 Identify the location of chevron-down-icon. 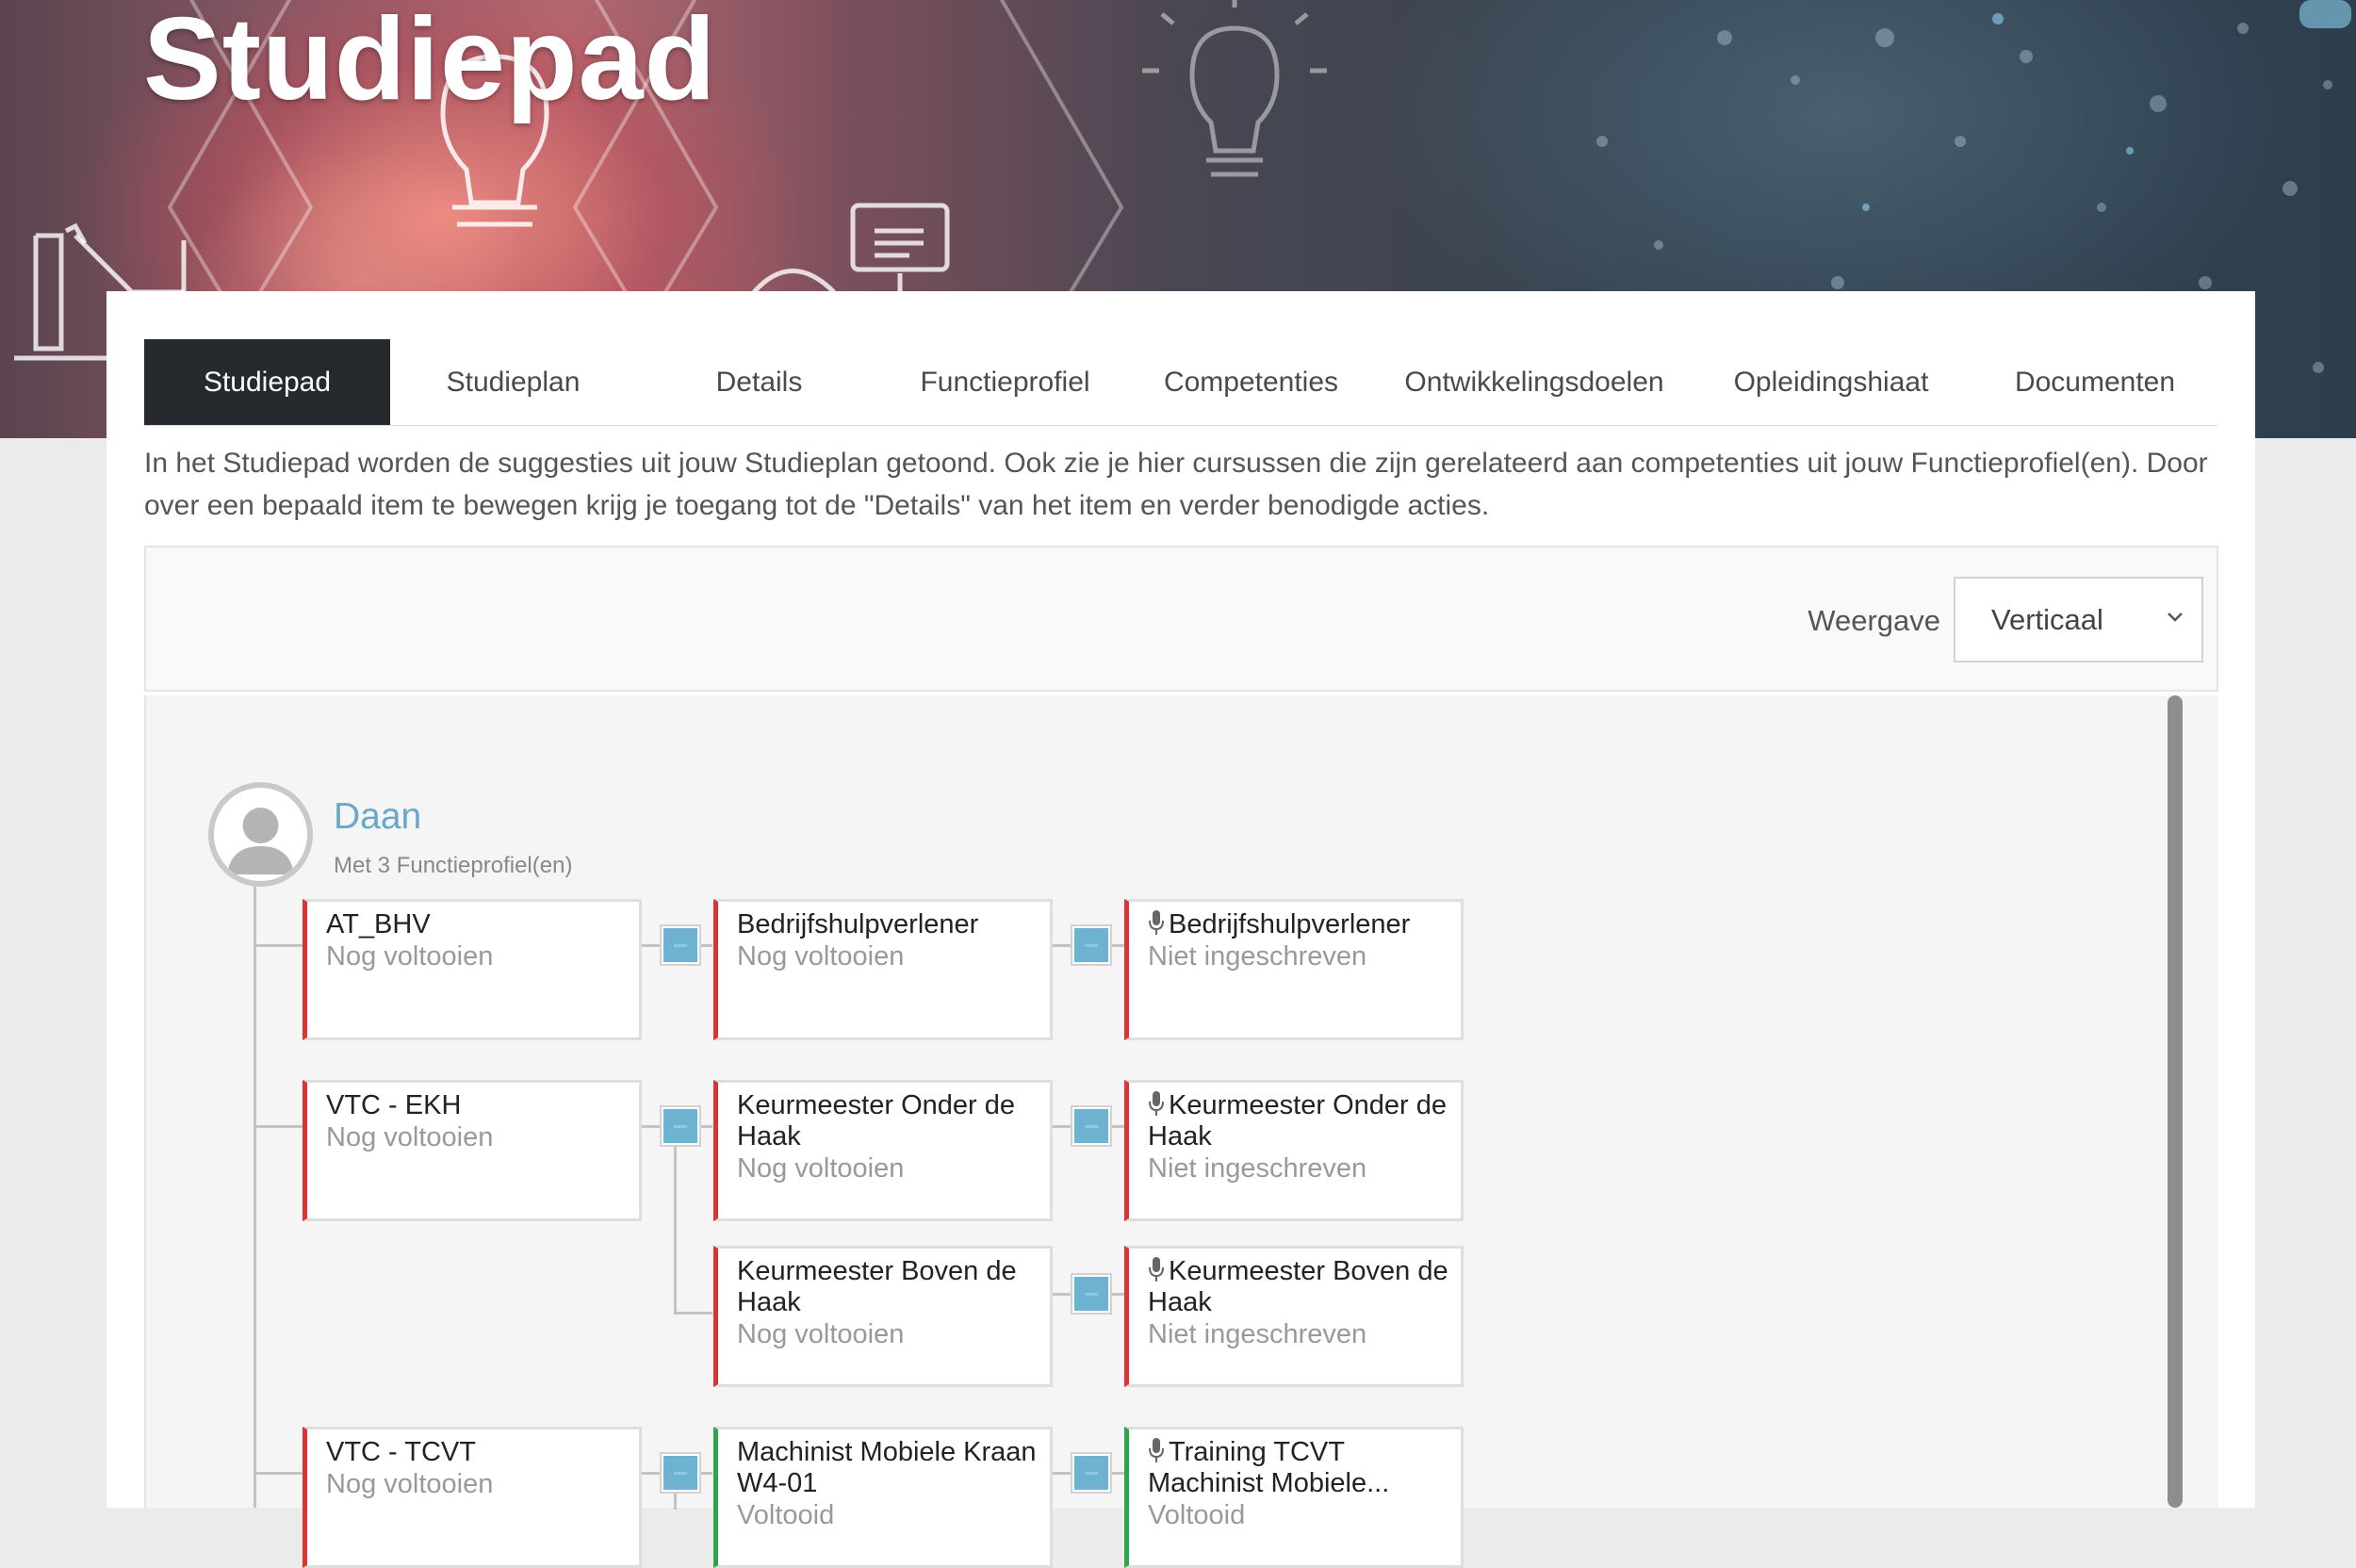
(2175, 617).